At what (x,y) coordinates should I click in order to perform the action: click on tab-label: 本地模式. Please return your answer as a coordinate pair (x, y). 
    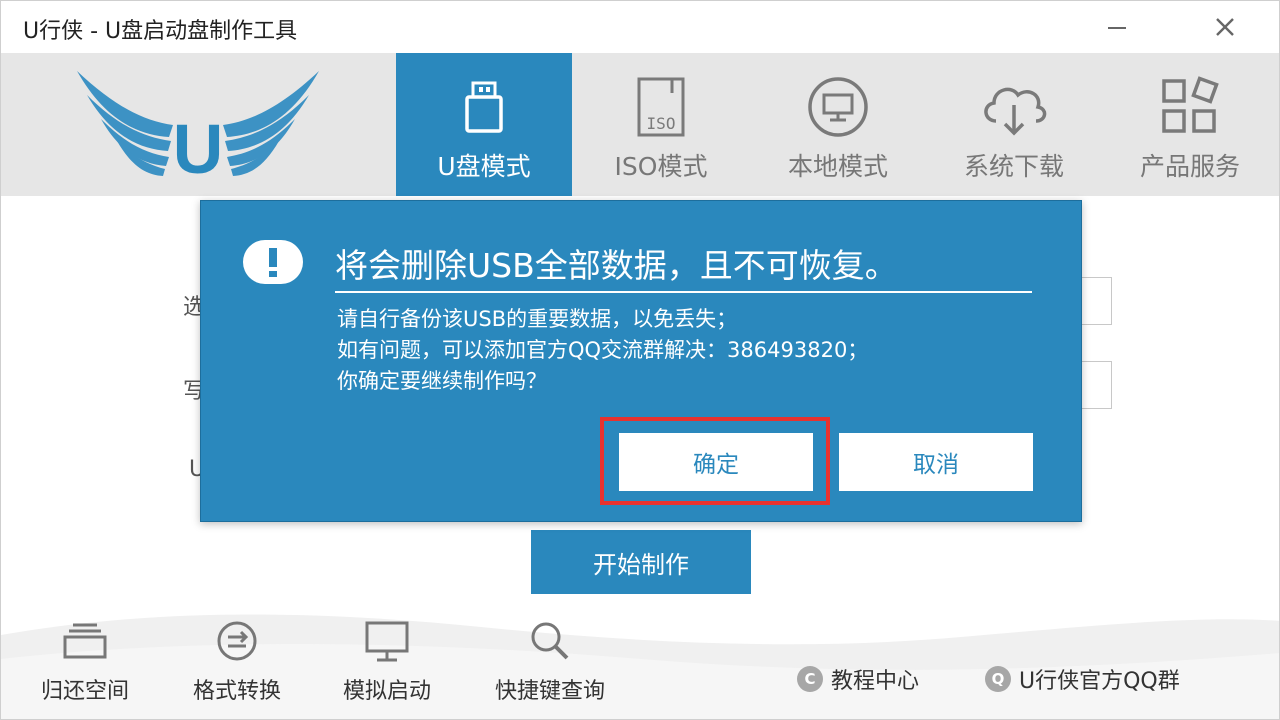
    Looking at the image, I should click on (838, 165).